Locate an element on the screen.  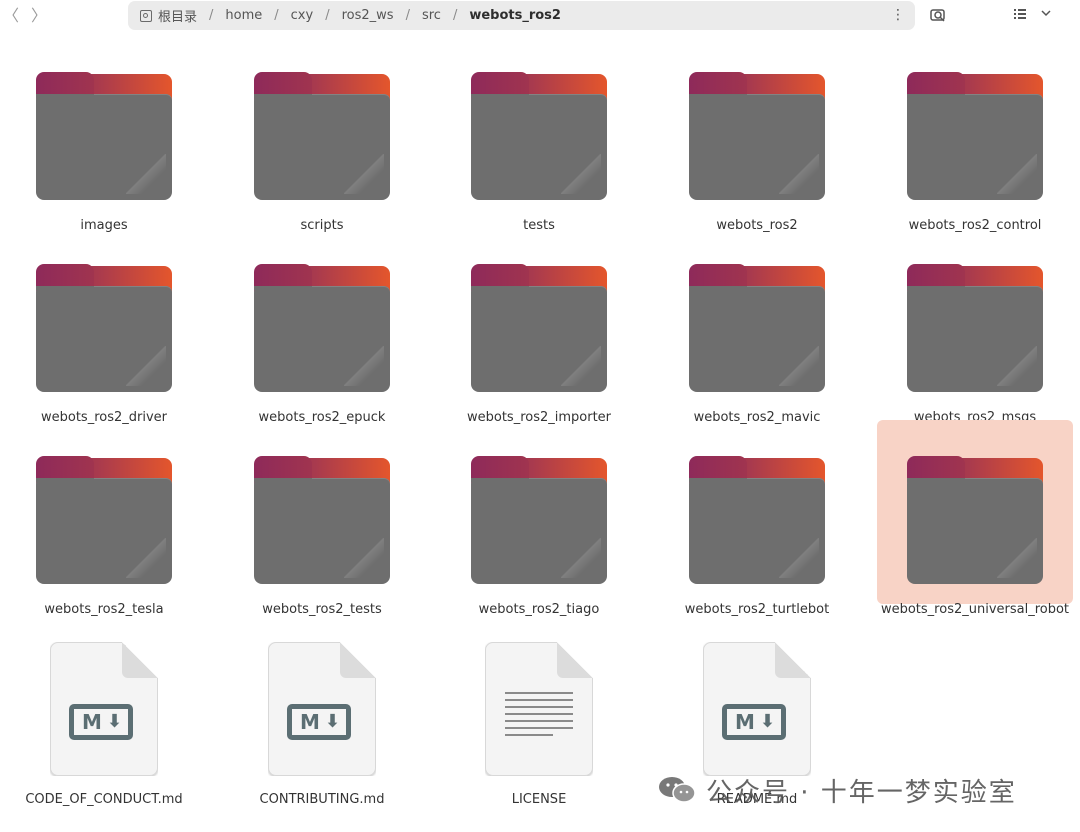
watermark: 公众号 · 十年一梦实验室 is located at coordinates (837, 790).